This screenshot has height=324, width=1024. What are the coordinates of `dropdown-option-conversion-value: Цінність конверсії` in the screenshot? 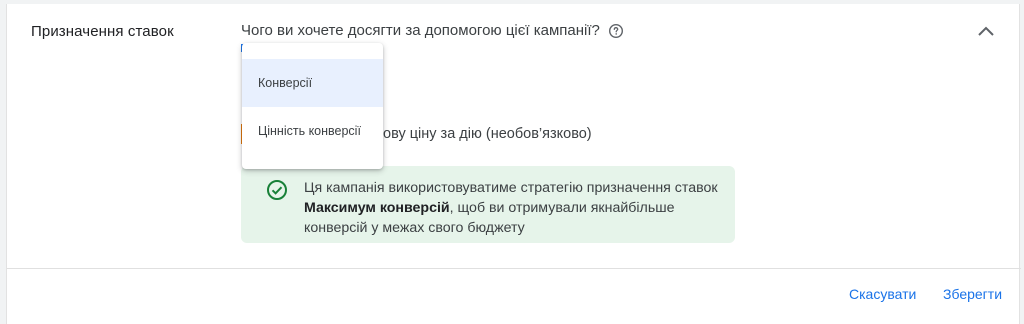 It's located at (312, 131).